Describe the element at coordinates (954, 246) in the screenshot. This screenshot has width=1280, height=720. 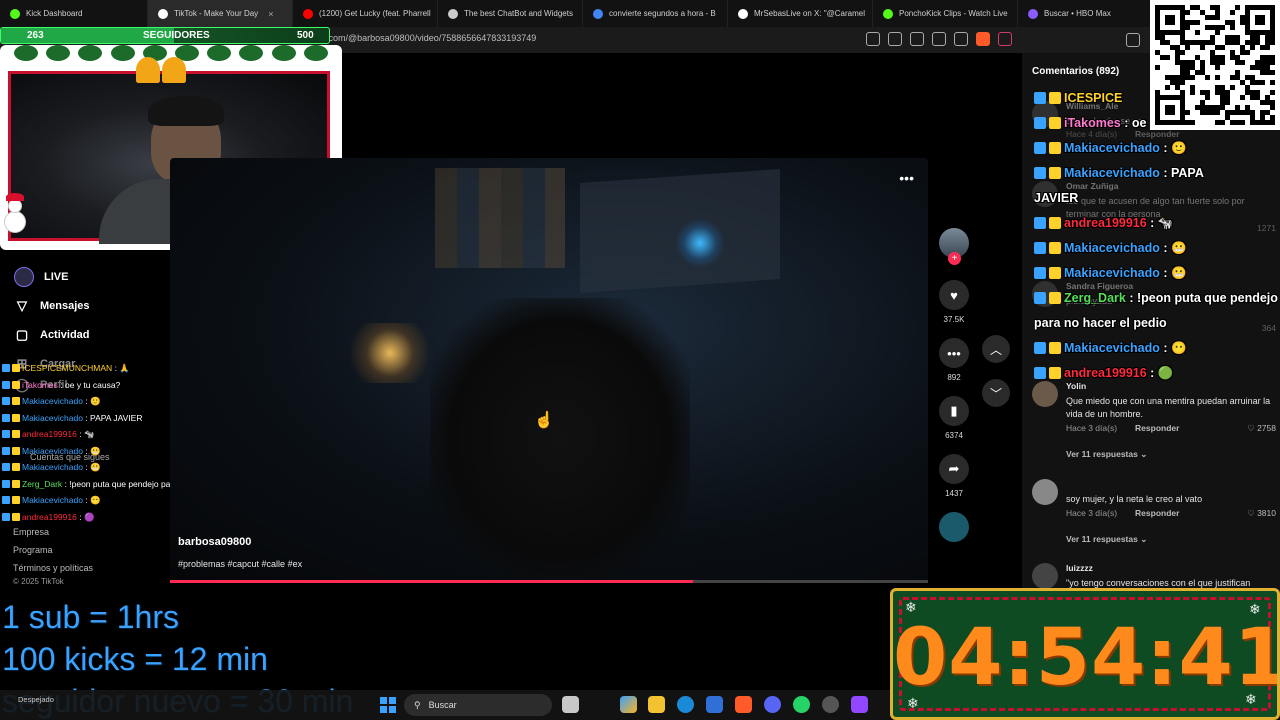
I see `author-avatar: +` at that location.